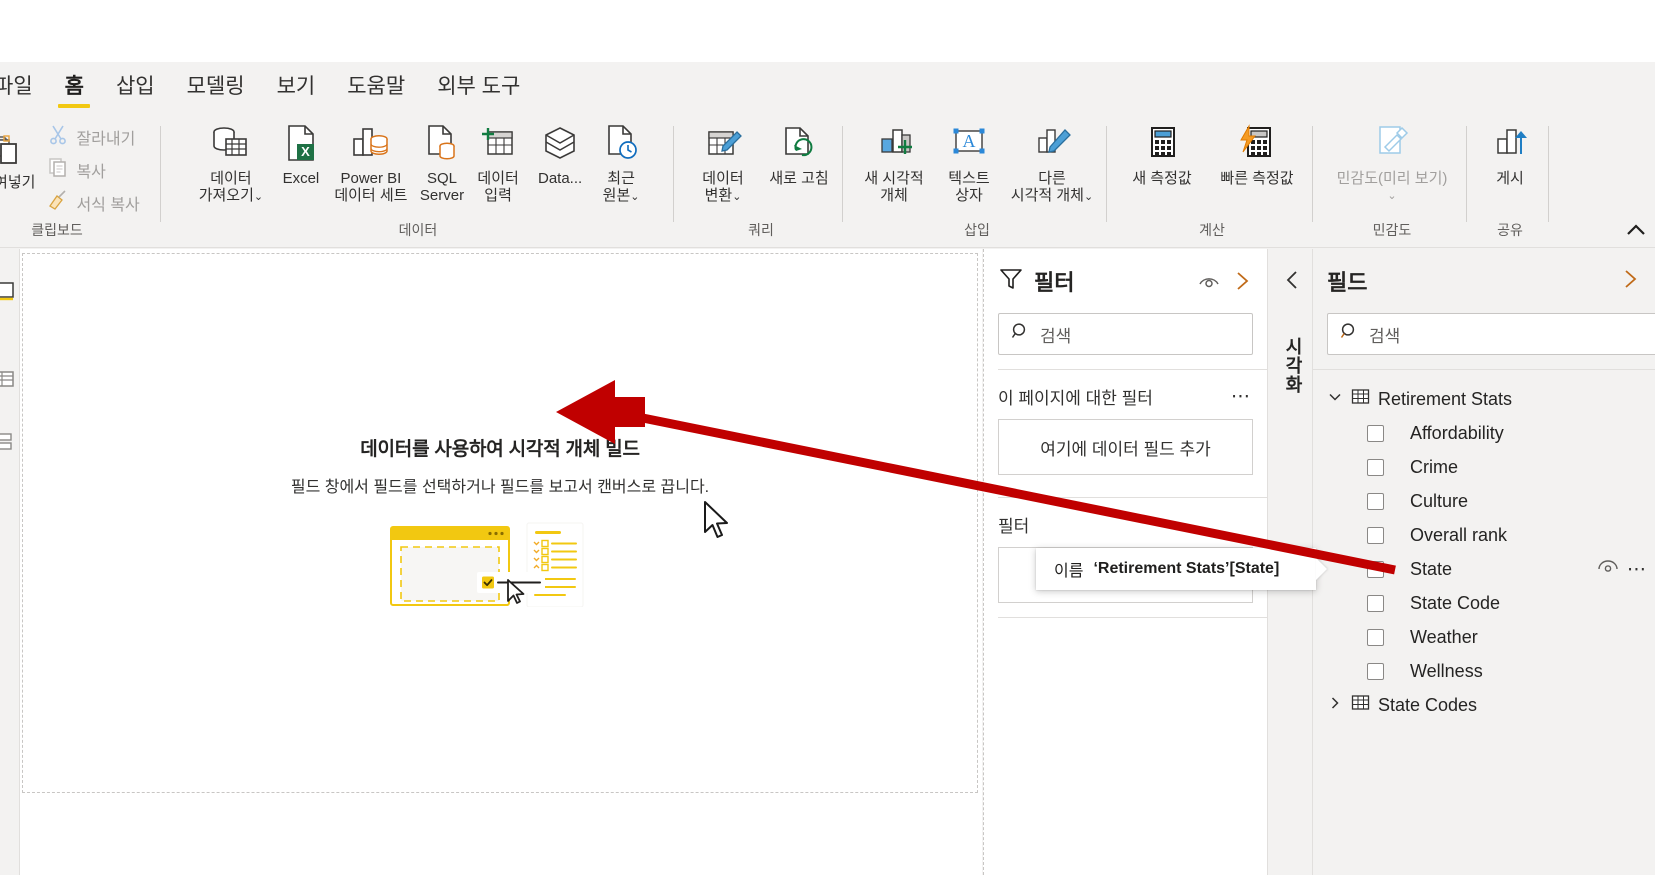 This screenshot has width=1655, height=875. I want to click on ribbon-button-label: Power BI 데이터 세트, so click(371, 187).